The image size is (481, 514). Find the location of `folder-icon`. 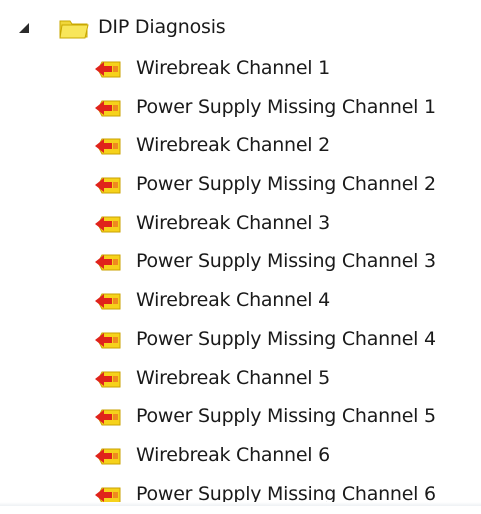

folder-icon is located at coordinates (74, 29).